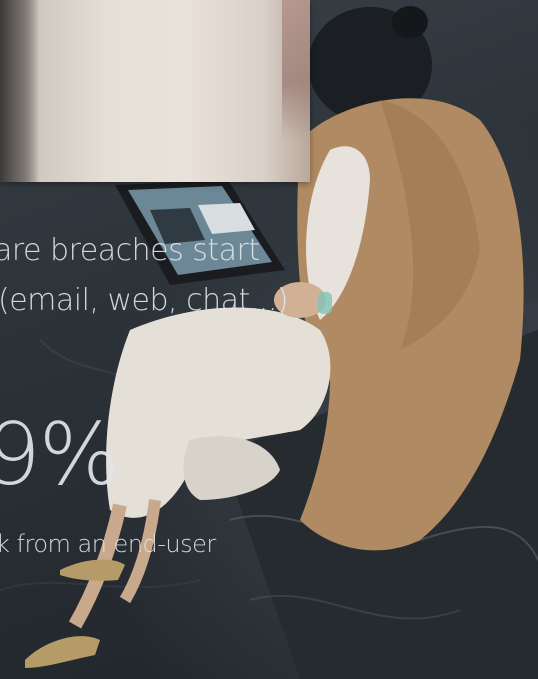 The image size is (538, 679). Describe the element at coordinates (144, 300) in the screenshot. I see `headline-line-2: (email, web, chat...)` at that location.